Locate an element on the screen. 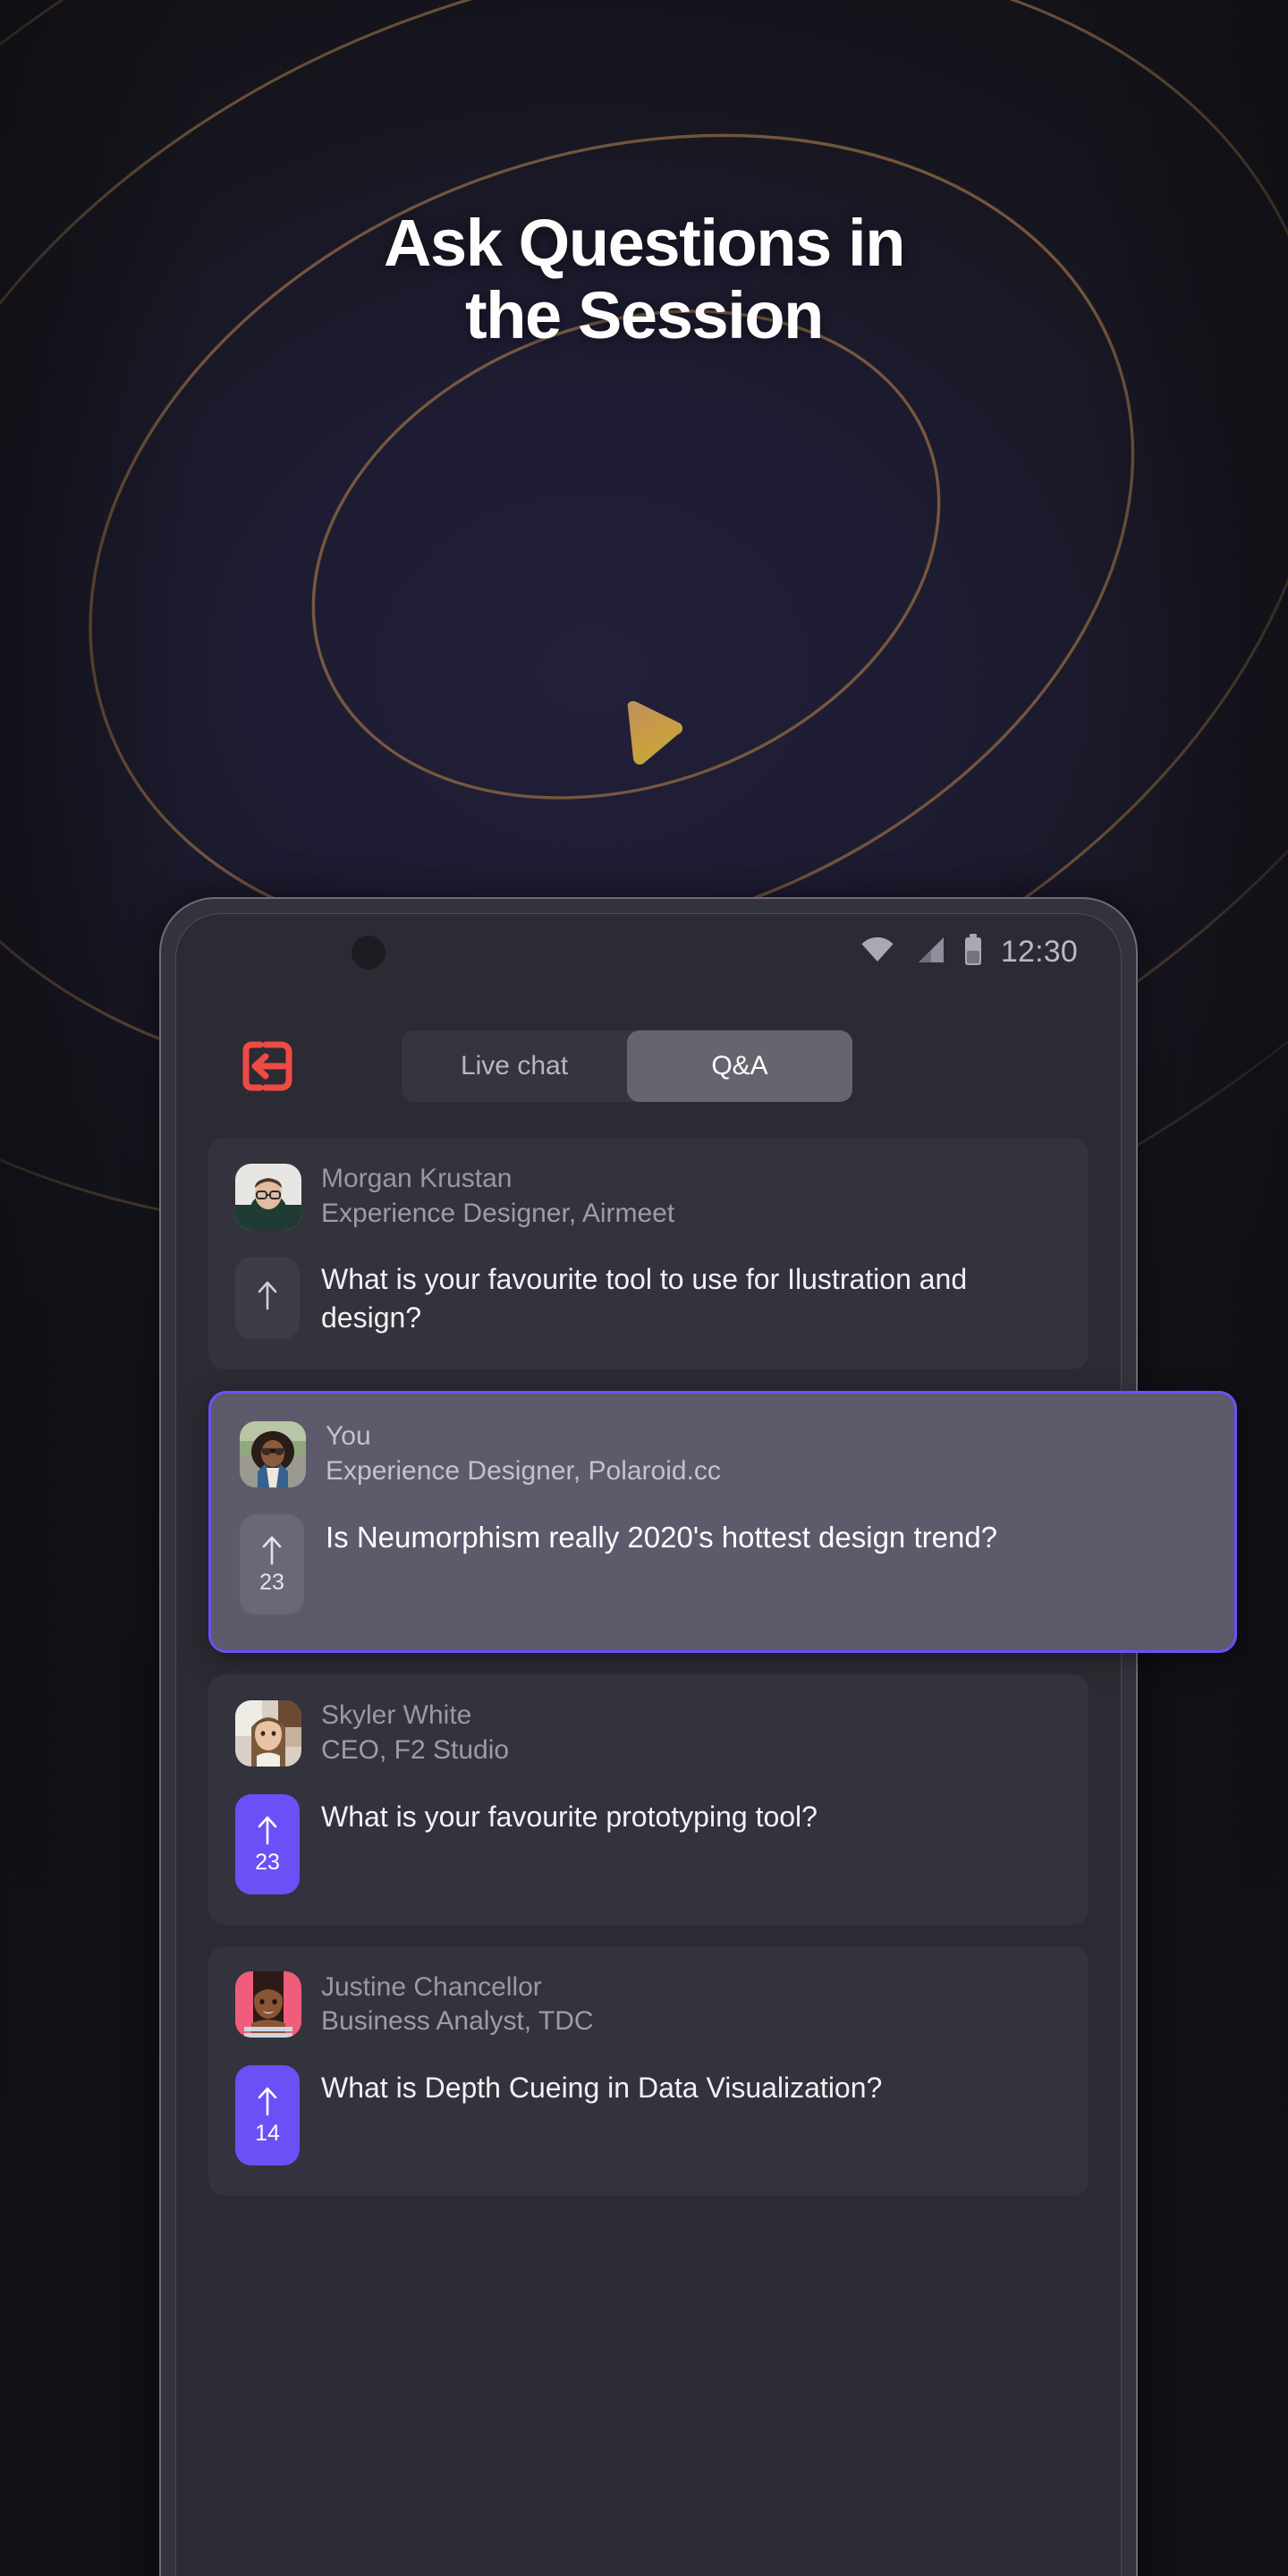  qa-author-role: CEO, F2 Studio is located at coordinates (415, 1749).